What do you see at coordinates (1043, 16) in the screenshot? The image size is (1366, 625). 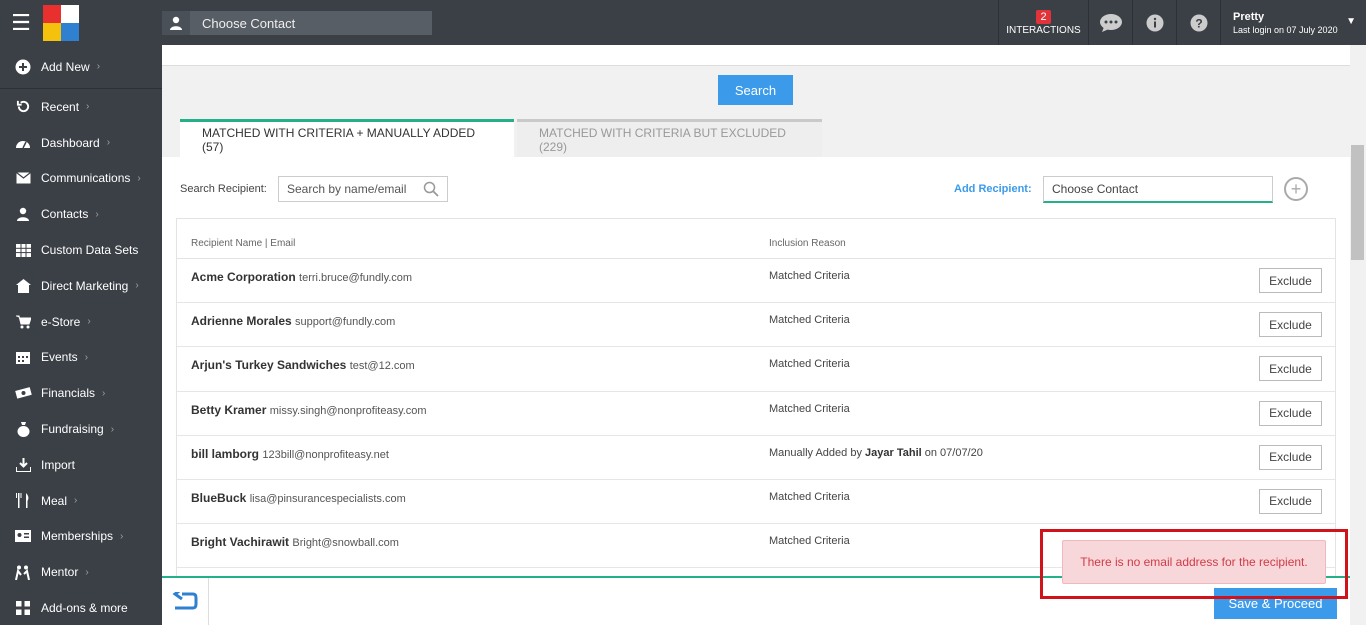 I see `interactions-count-badge: 2` at bounding box center [1043, 16].